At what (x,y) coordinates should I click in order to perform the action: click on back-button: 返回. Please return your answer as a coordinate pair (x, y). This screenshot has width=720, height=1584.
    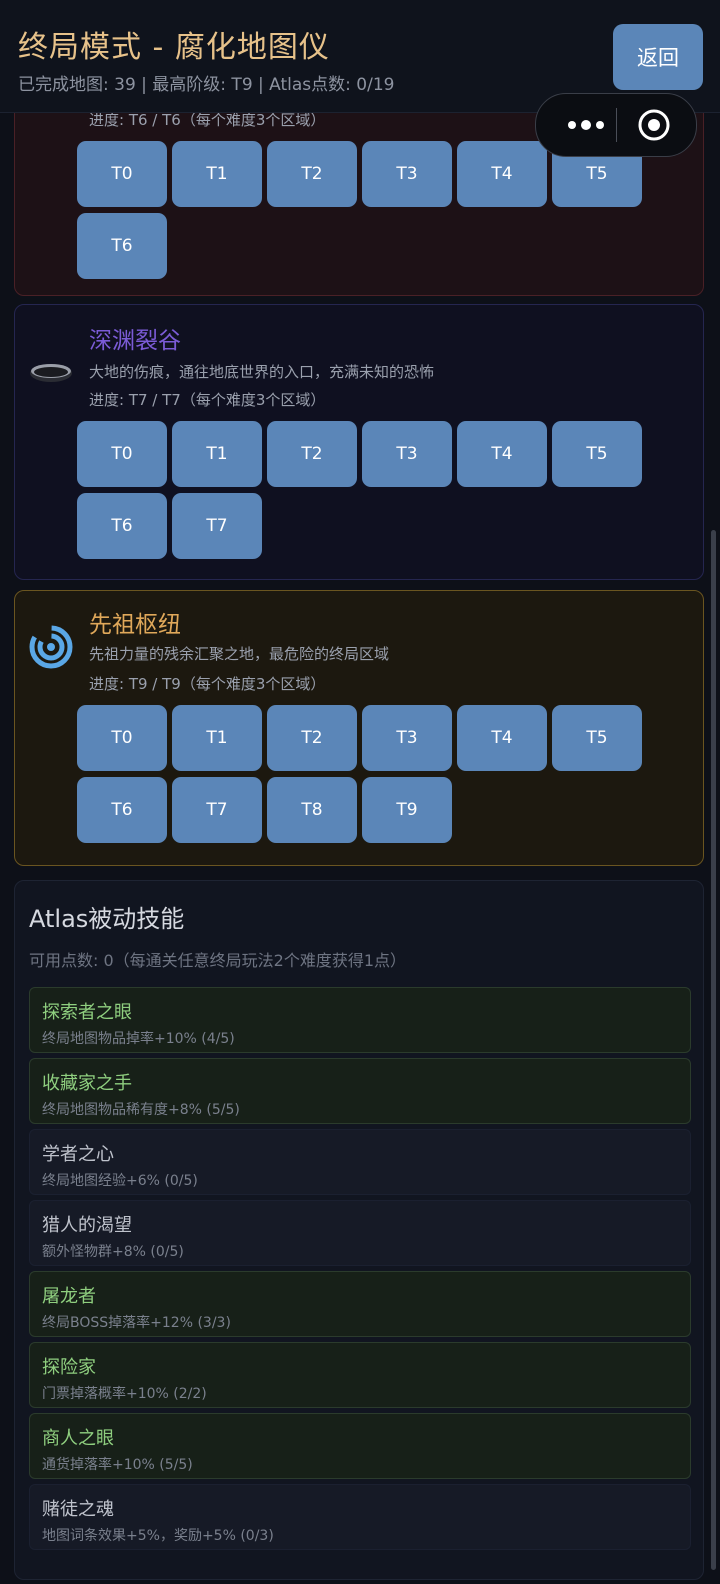
    Looking at the image, I should click on (658, 57).